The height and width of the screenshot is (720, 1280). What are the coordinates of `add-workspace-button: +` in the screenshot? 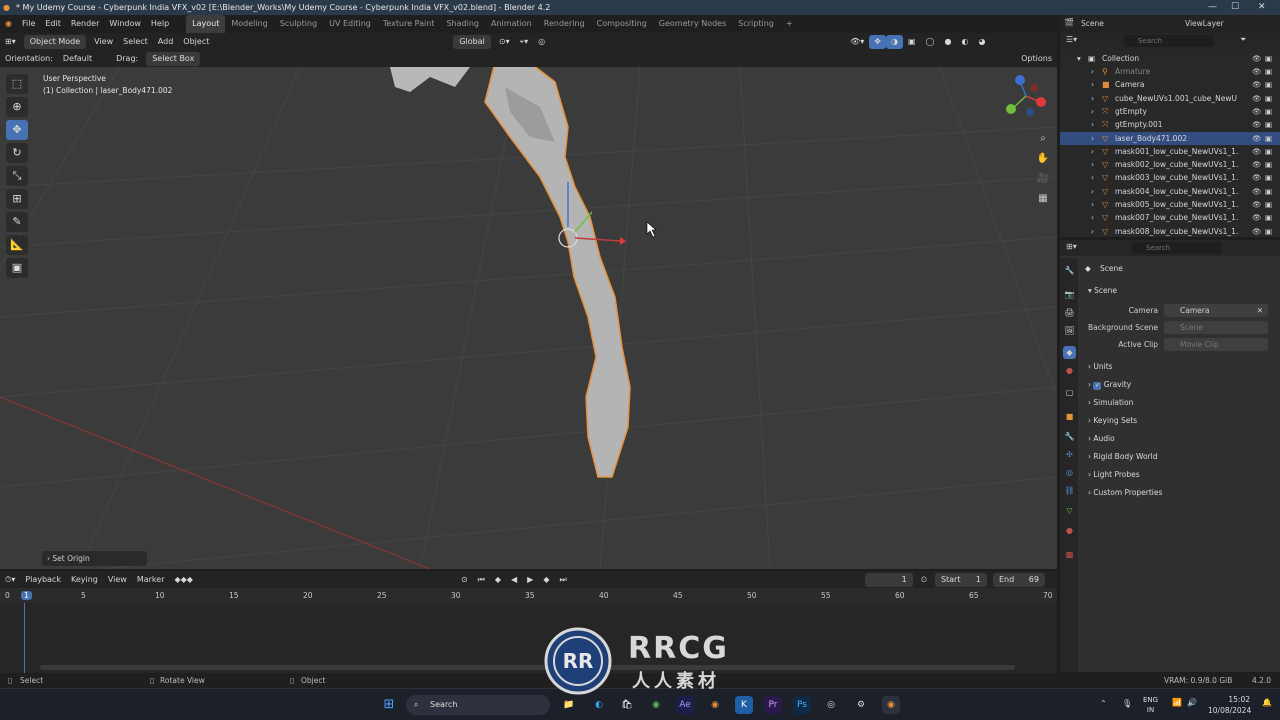 It's located at (789, 24).